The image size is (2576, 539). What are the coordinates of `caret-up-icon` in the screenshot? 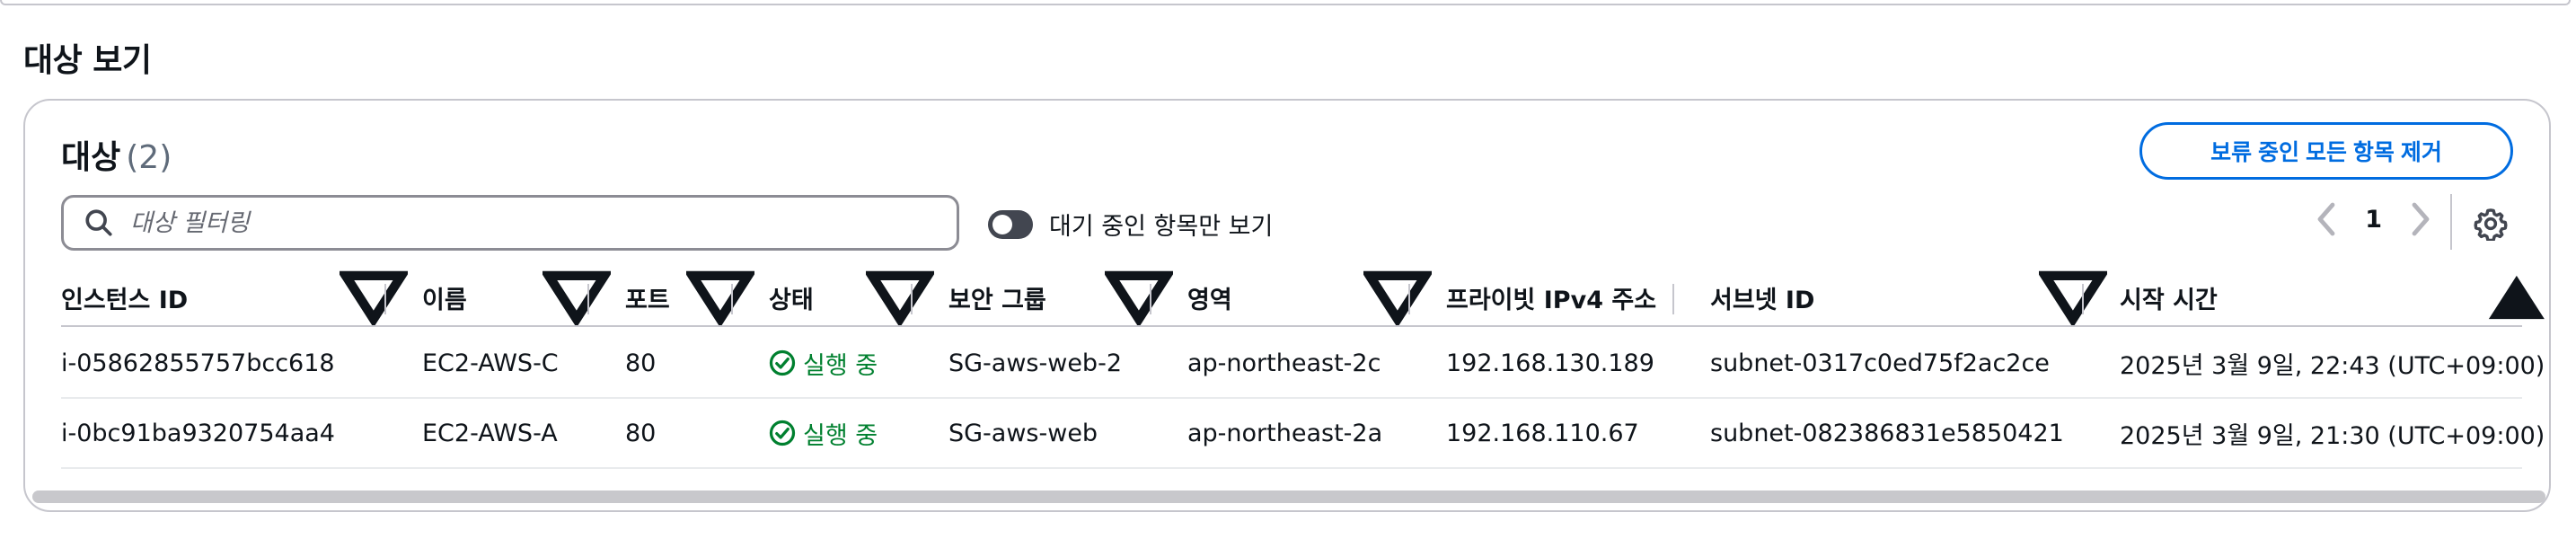 It's located at (2517, 298).